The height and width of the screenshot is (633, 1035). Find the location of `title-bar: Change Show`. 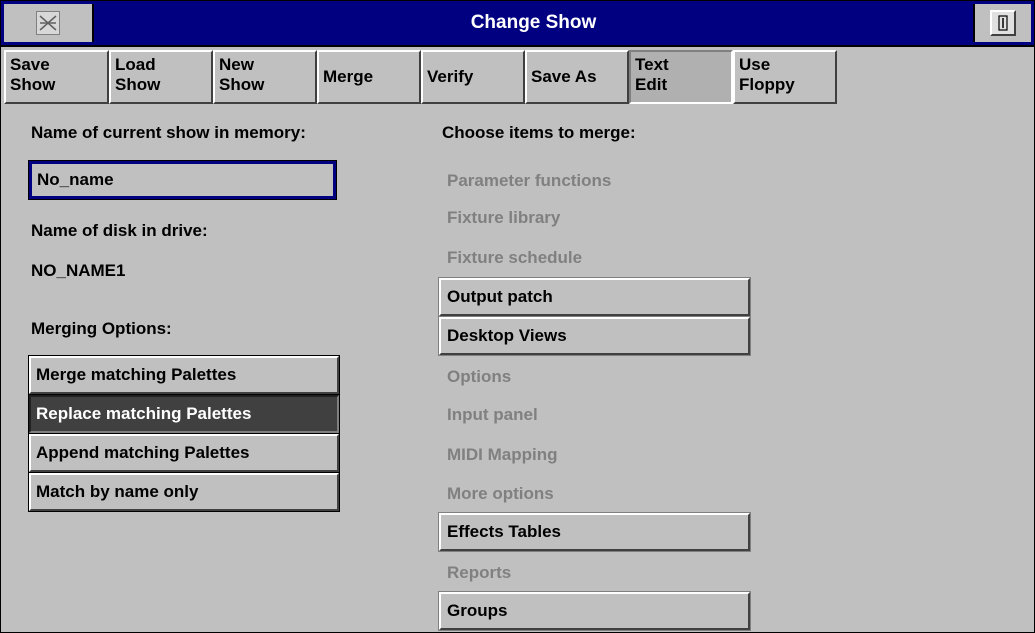

title-bar: Change Show is located at coordinates (517, 24).